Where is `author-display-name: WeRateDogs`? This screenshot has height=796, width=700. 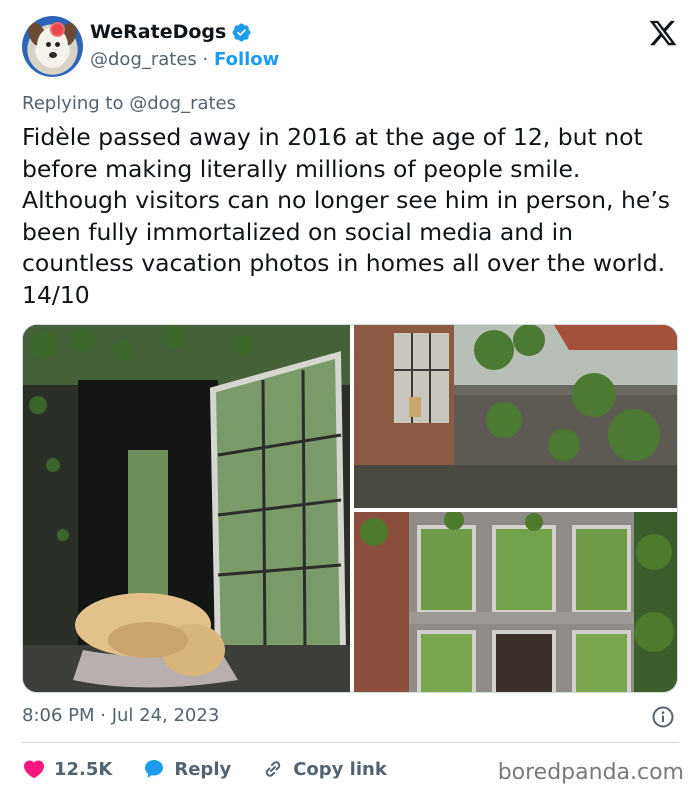 author-display-name: WeRateDogs is located at coordinates (158, 32).